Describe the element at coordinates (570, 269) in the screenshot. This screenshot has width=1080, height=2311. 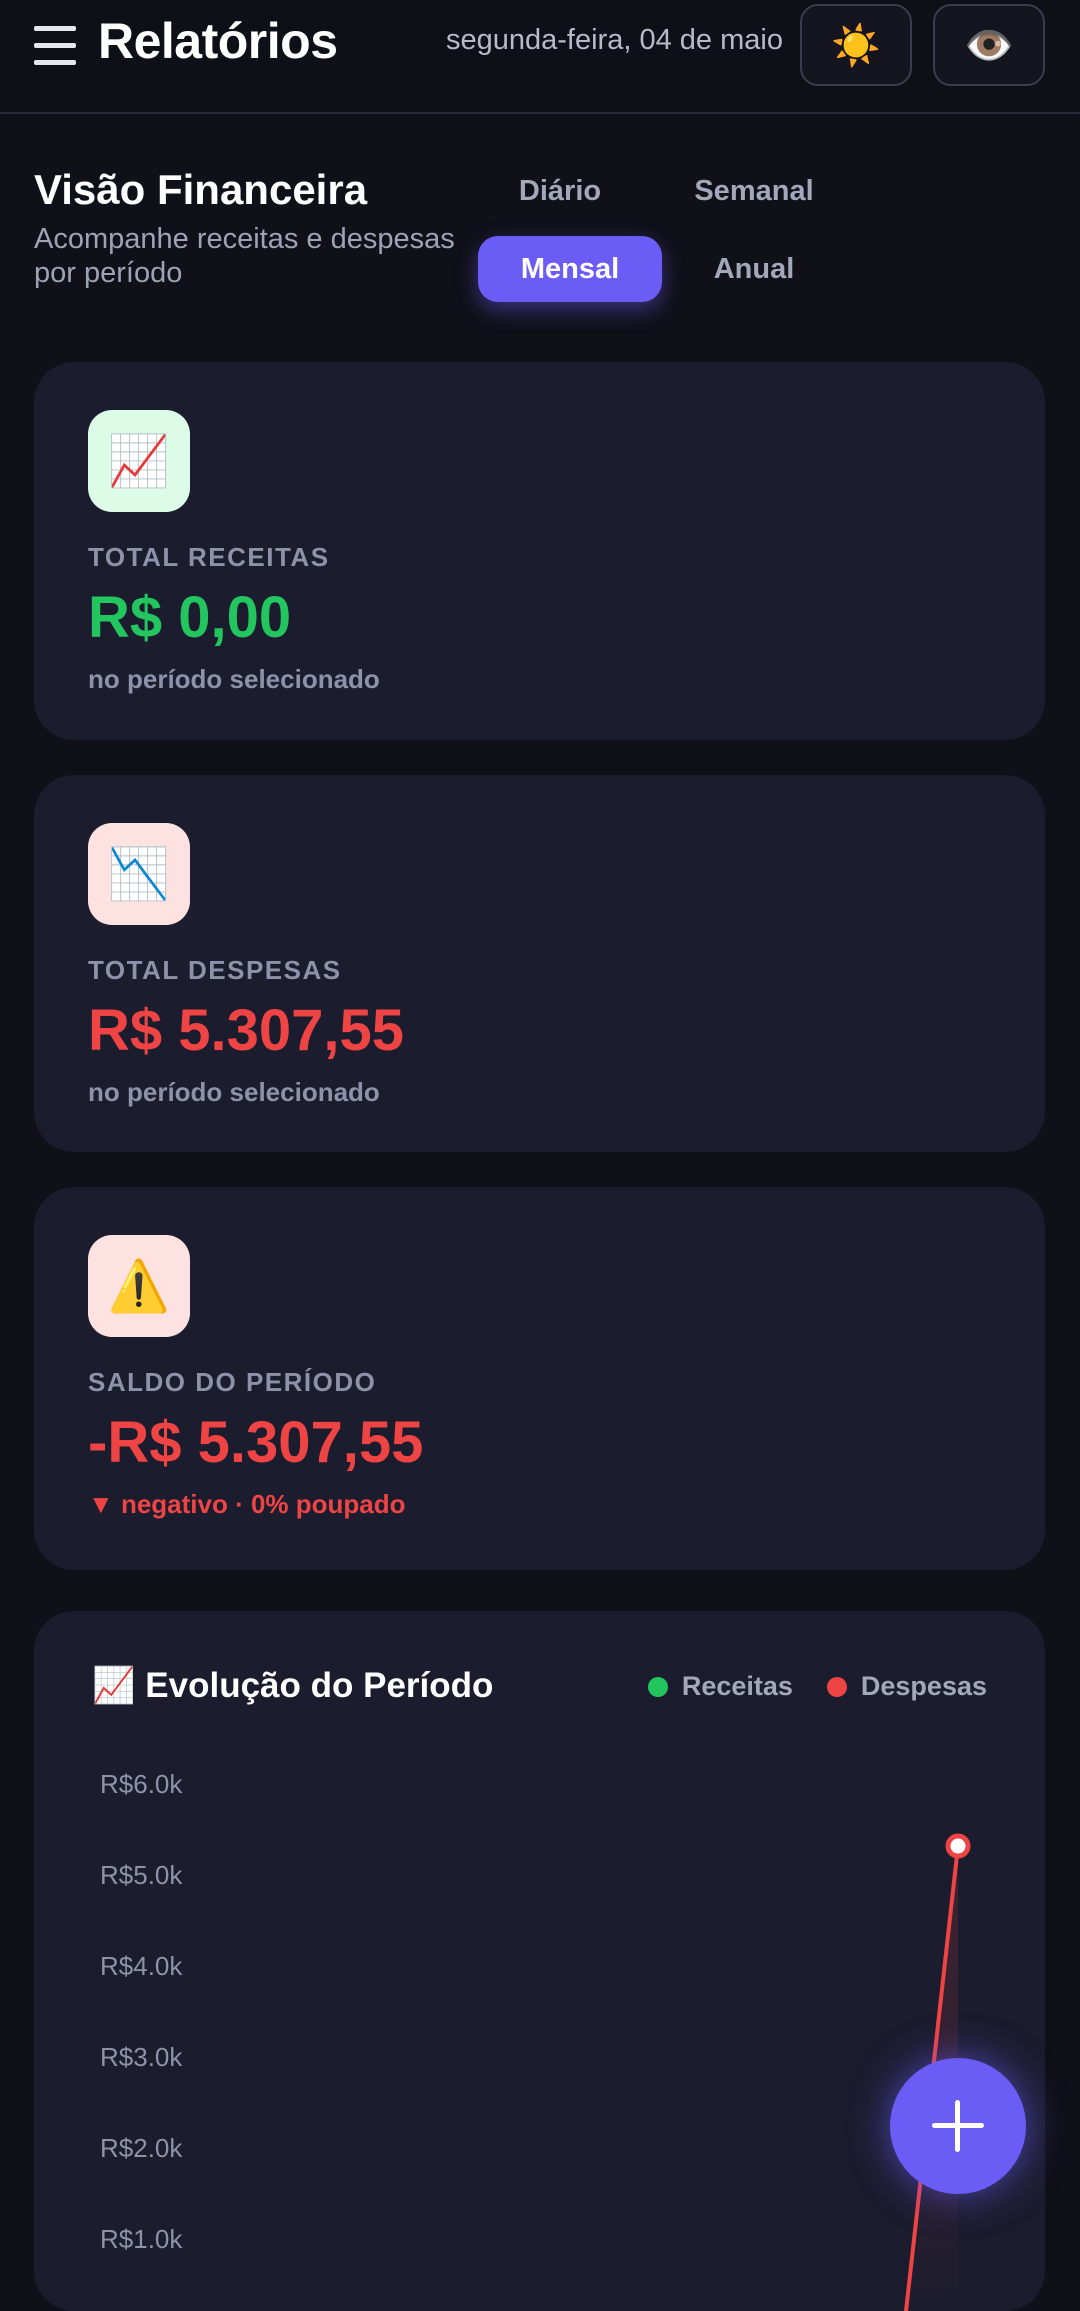
I see `tab-mensal: Mensal` at that location.